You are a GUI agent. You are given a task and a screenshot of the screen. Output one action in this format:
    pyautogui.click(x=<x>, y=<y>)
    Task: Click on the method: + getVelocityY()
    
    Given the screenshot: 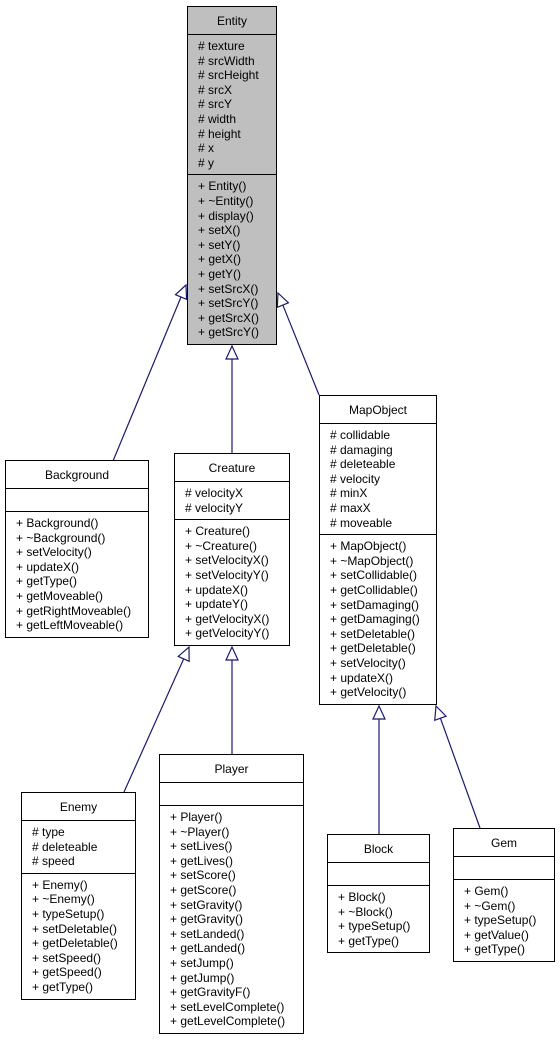 What is the action you would take?
    pyautogui.click(x=227, y=633)
    